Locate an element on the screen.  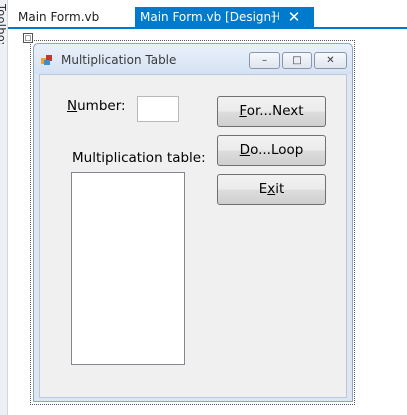
minimize-button: – is located at coordinates (264, 60).